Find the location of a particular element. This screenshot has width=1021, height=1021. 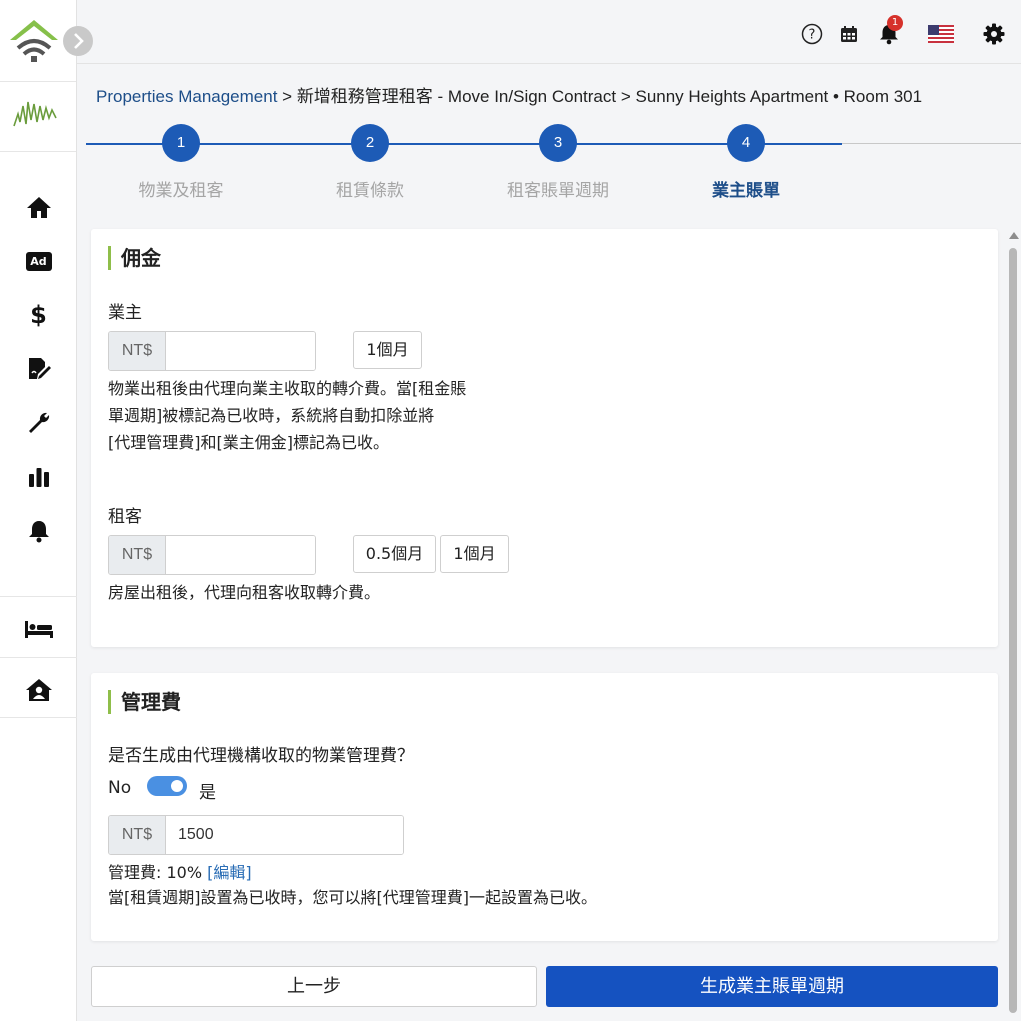

step-label: 租賃條款 is located at coordinates (370, 191).